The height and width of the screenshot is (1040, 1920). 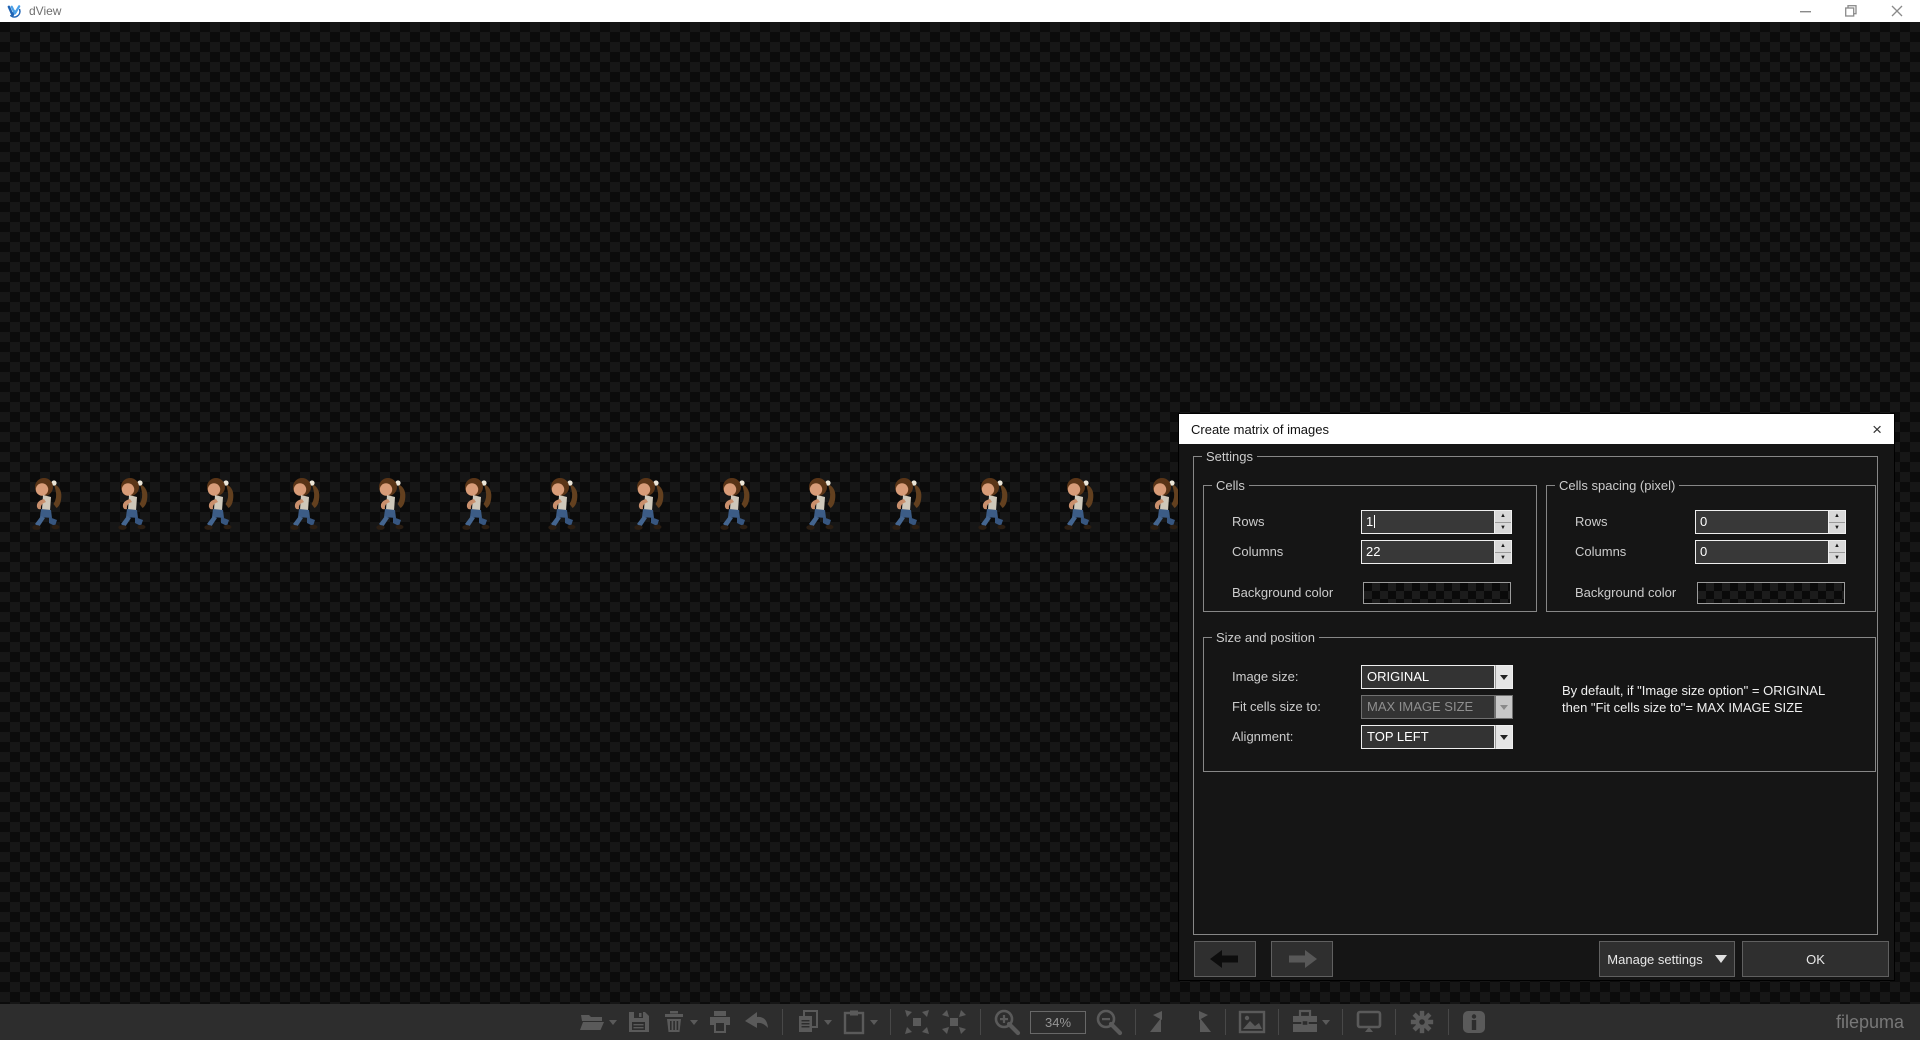 I want to click on ok-button-label: OK, so click(x=1815, y=959).